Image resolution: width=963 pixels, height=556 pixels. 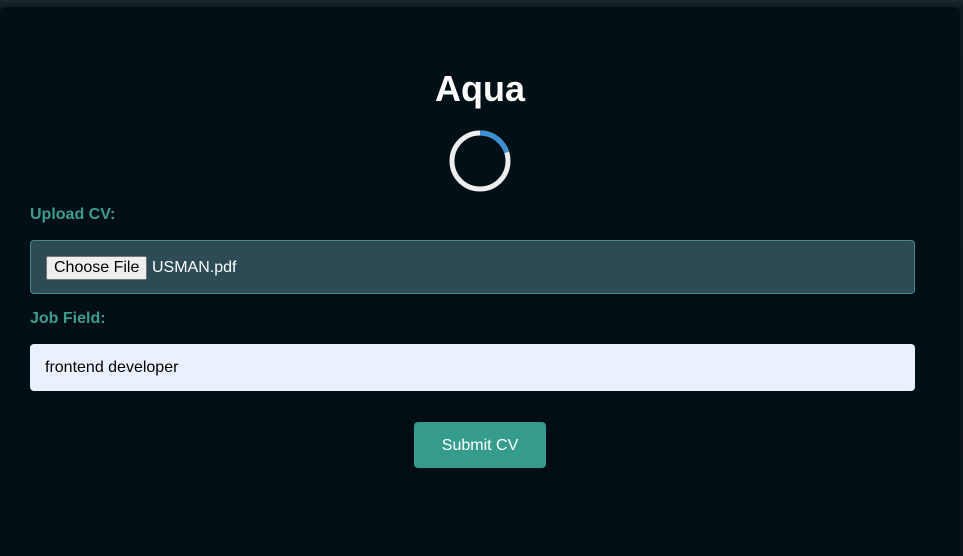 What do you see at coordinates (194, 267) in the screenshot?
I see `selected-file-name: USMAN.pdf` at bounding box center [194, 267].